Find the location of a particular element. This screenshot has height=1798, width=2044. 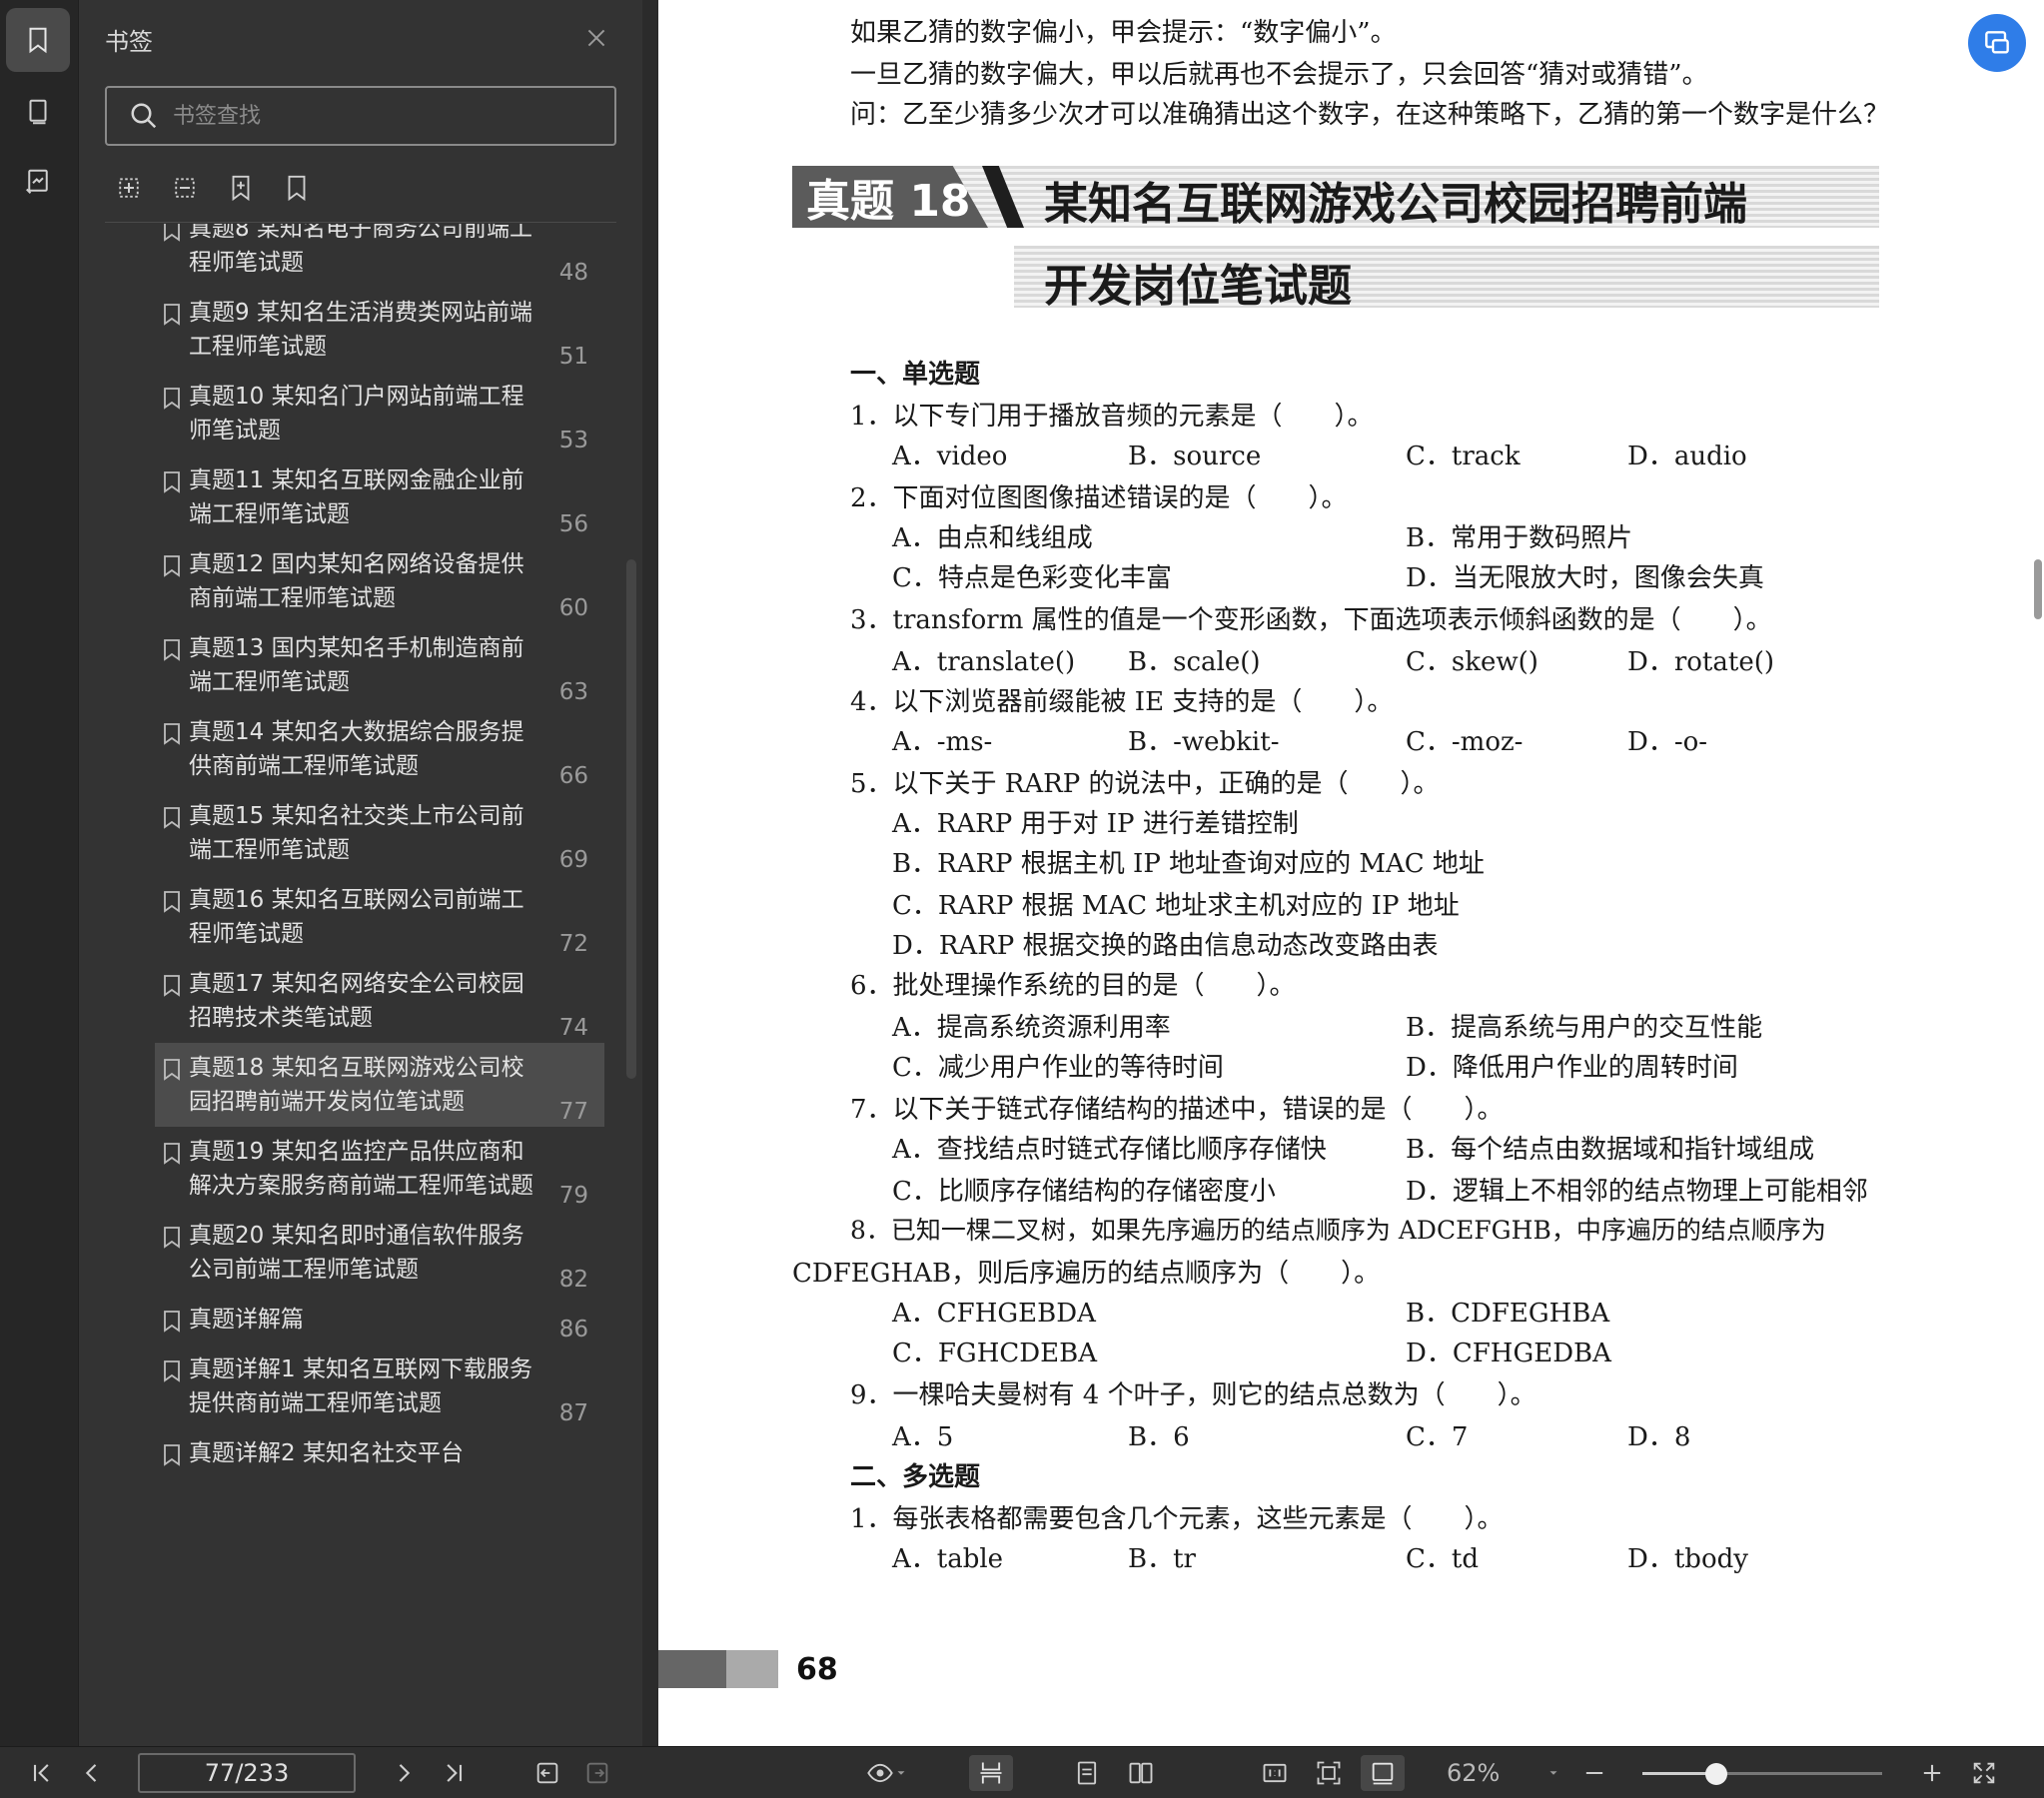

question-9: 9．一棵哈夫曼树有 4 个叶子，则它的结点总数为（ ）。 is located at coordinates (1193, 1395).